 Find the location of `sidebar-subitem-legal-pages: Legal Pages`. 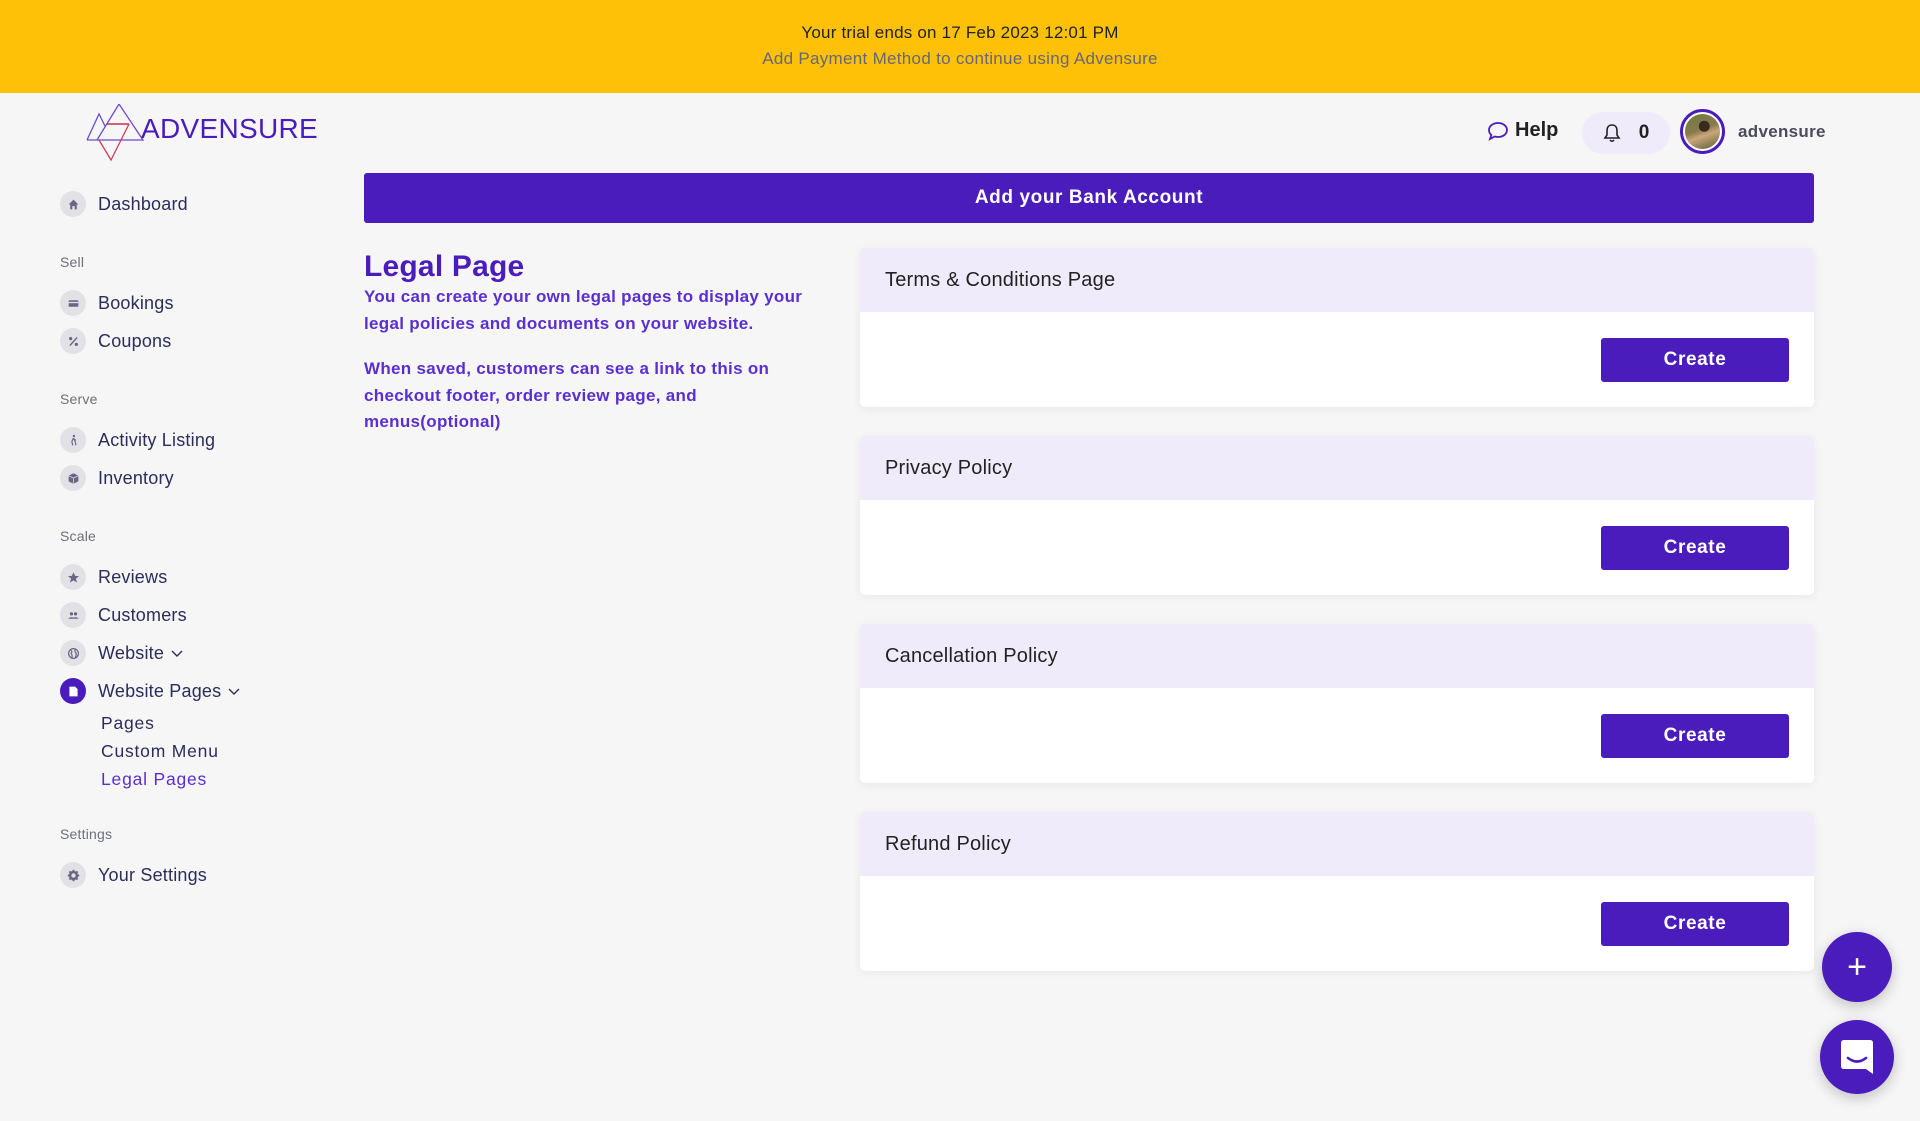

sidebar-subitem-legal-pages: Legal Pages is located at coordinates (154, 779).